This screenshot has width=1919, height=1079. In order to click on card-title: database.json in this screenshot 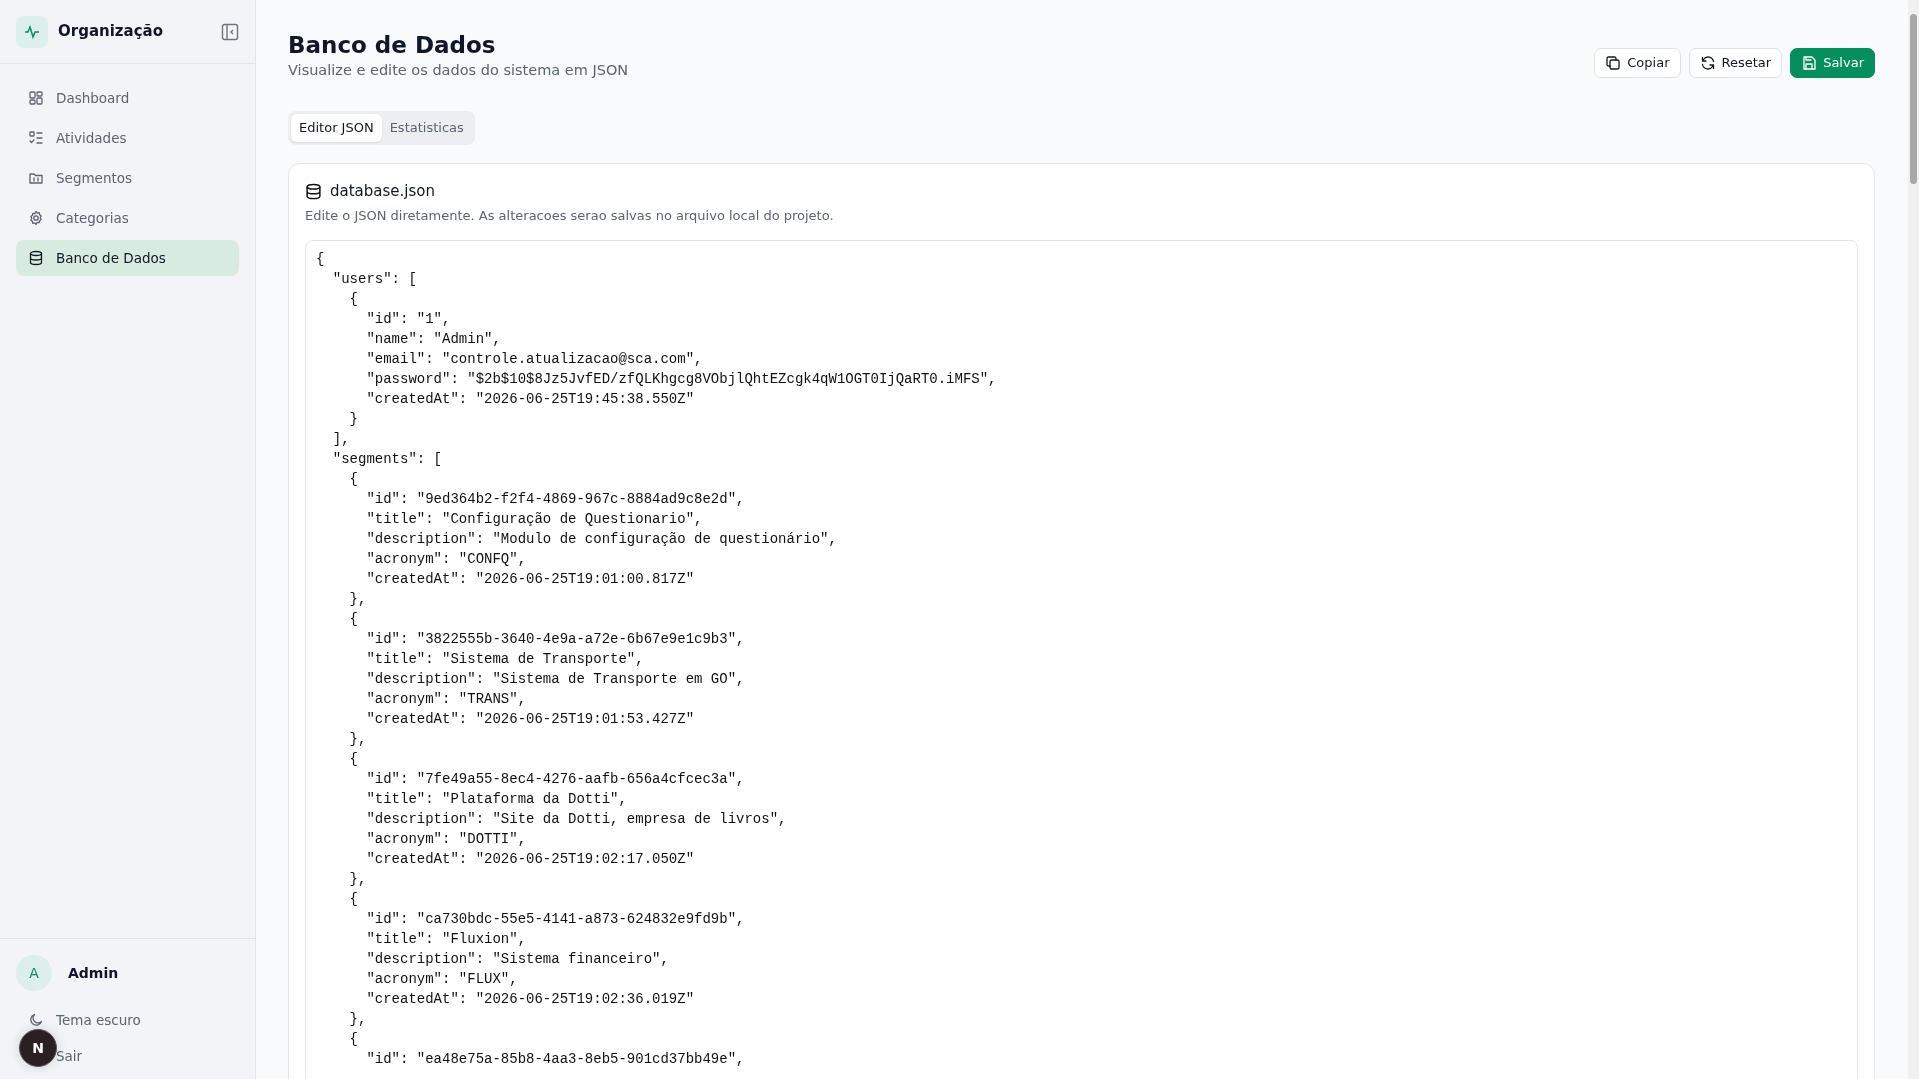, I will do `click(382, 191)`.